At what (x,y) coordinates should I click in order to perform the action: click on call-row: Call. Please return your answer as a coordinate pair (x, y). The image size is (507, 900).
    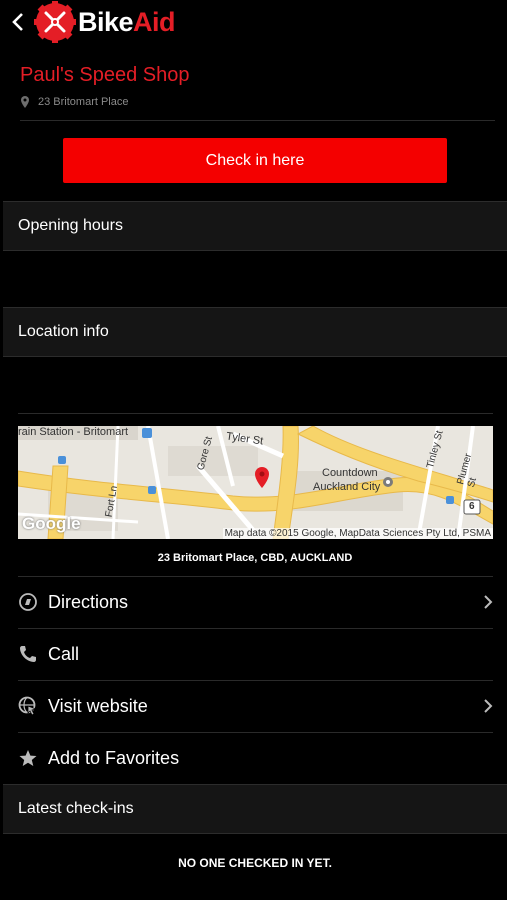
    Looking at the image, I should click on (255, 654).